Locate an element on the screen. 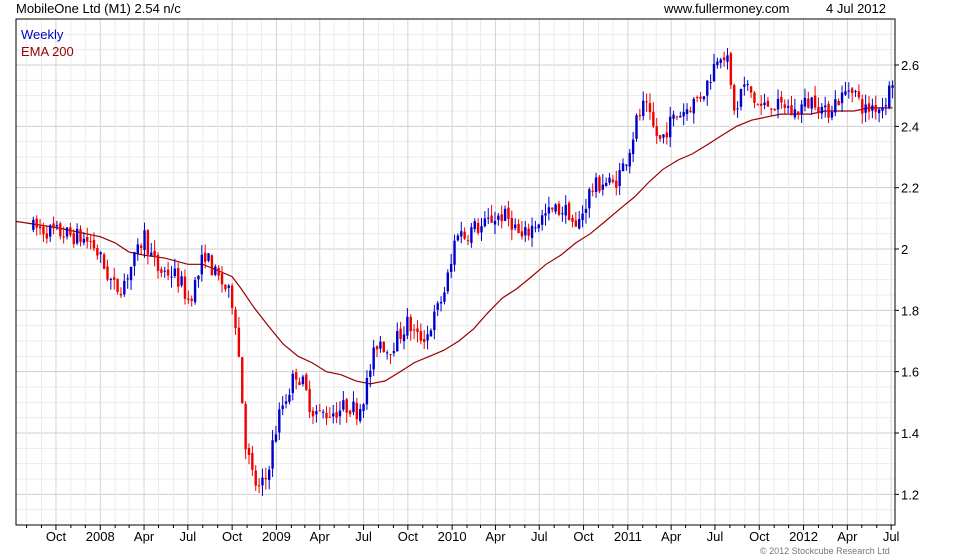 Image resolution: width=980 pixels, height=560 pixels. x-tick-label: Jul is located at coordinates (188, 536).